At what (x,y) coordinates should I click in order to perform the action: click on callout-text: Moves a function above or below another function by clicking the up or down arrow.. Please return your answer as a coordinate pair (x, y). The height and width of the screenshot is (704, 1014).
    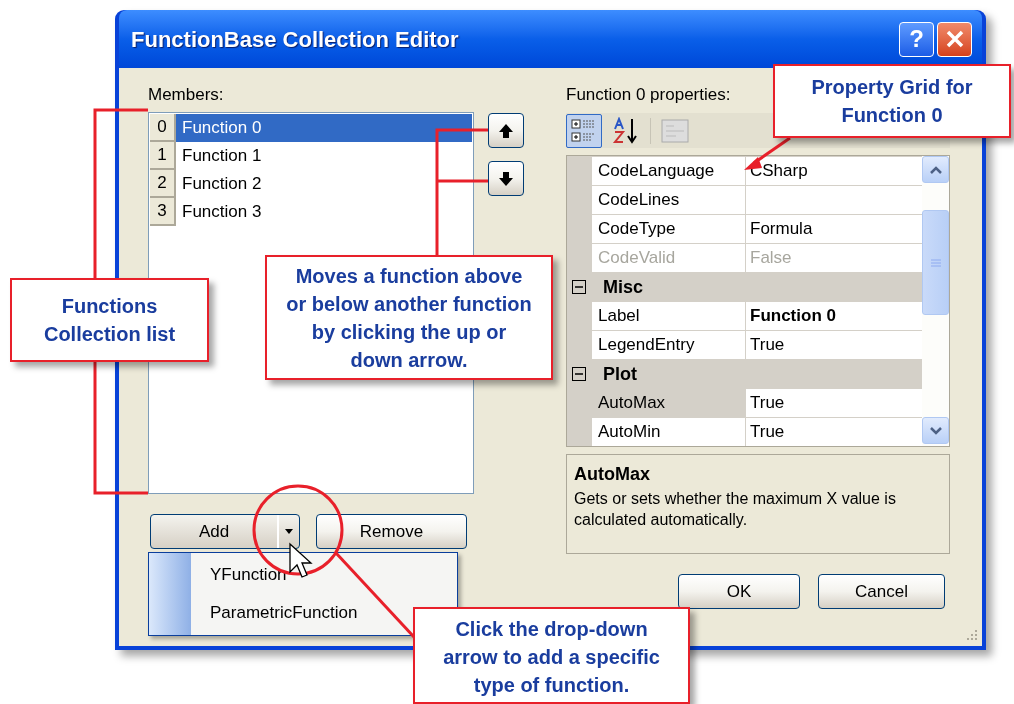
    Looking at the image, I should click on (409, 318).